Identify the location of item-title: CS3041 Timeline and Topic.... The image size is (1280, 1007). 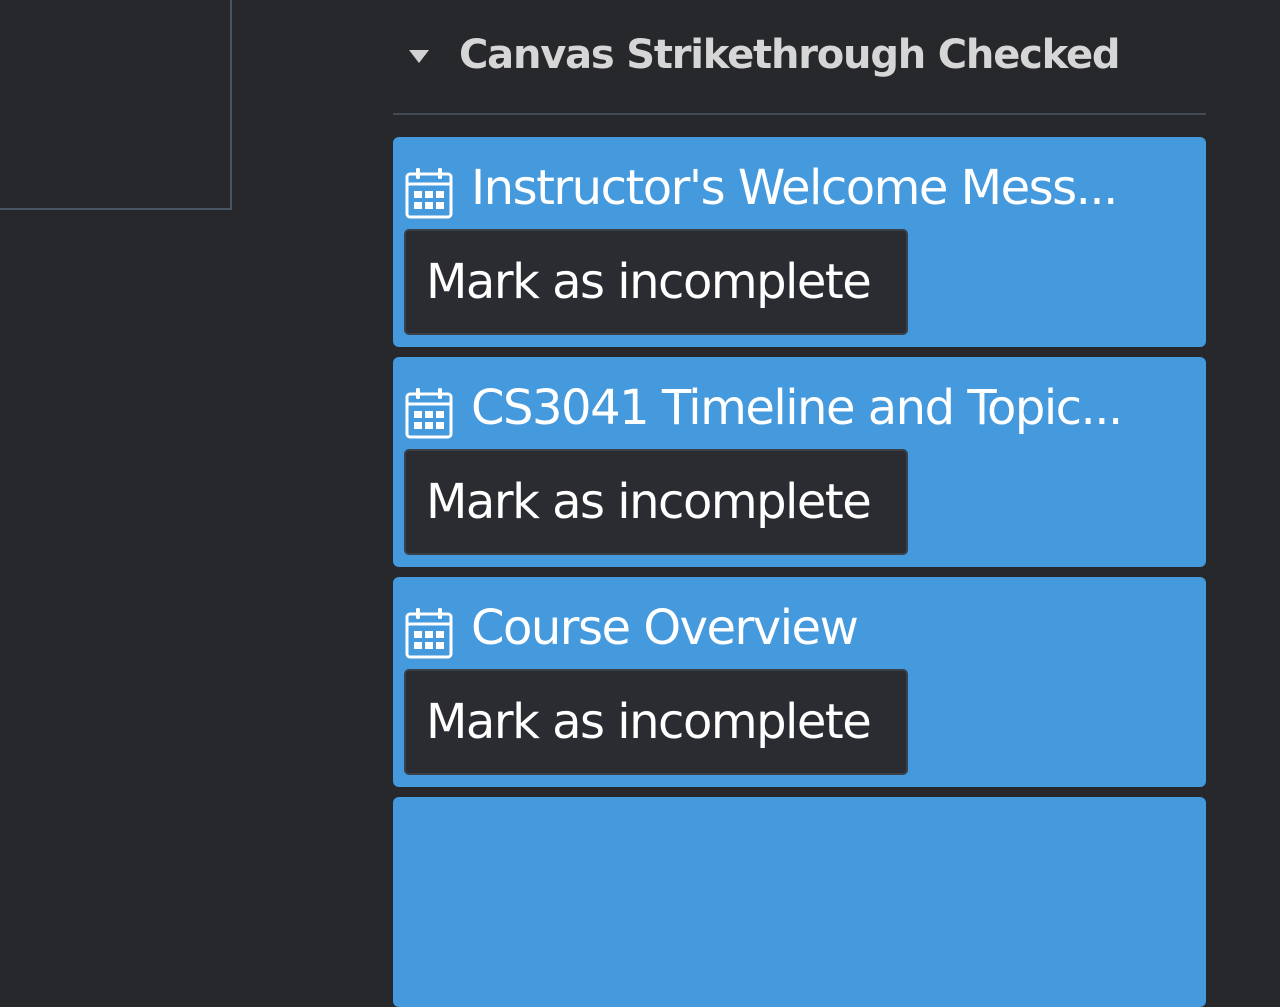
(797, 408).